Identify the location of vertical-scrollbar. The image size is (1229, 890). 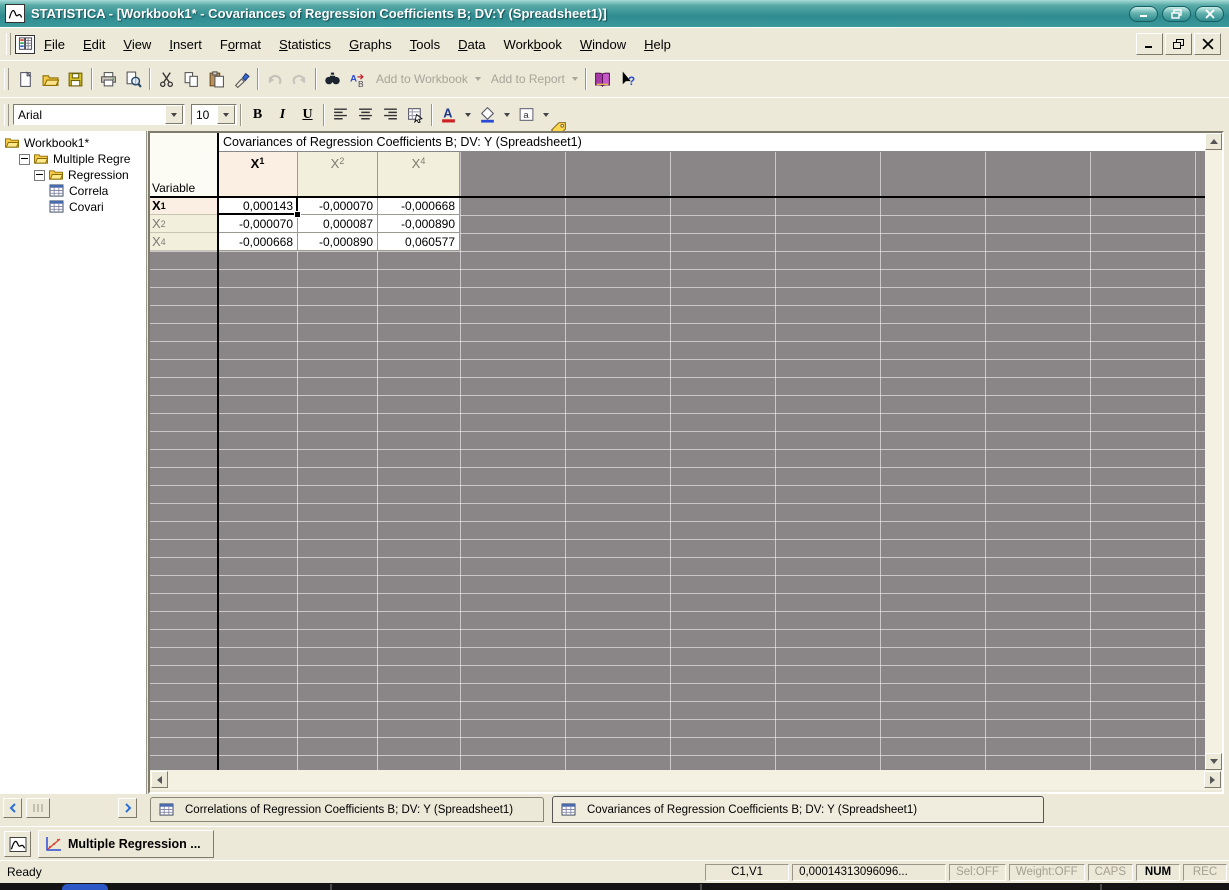
(1213, 451).